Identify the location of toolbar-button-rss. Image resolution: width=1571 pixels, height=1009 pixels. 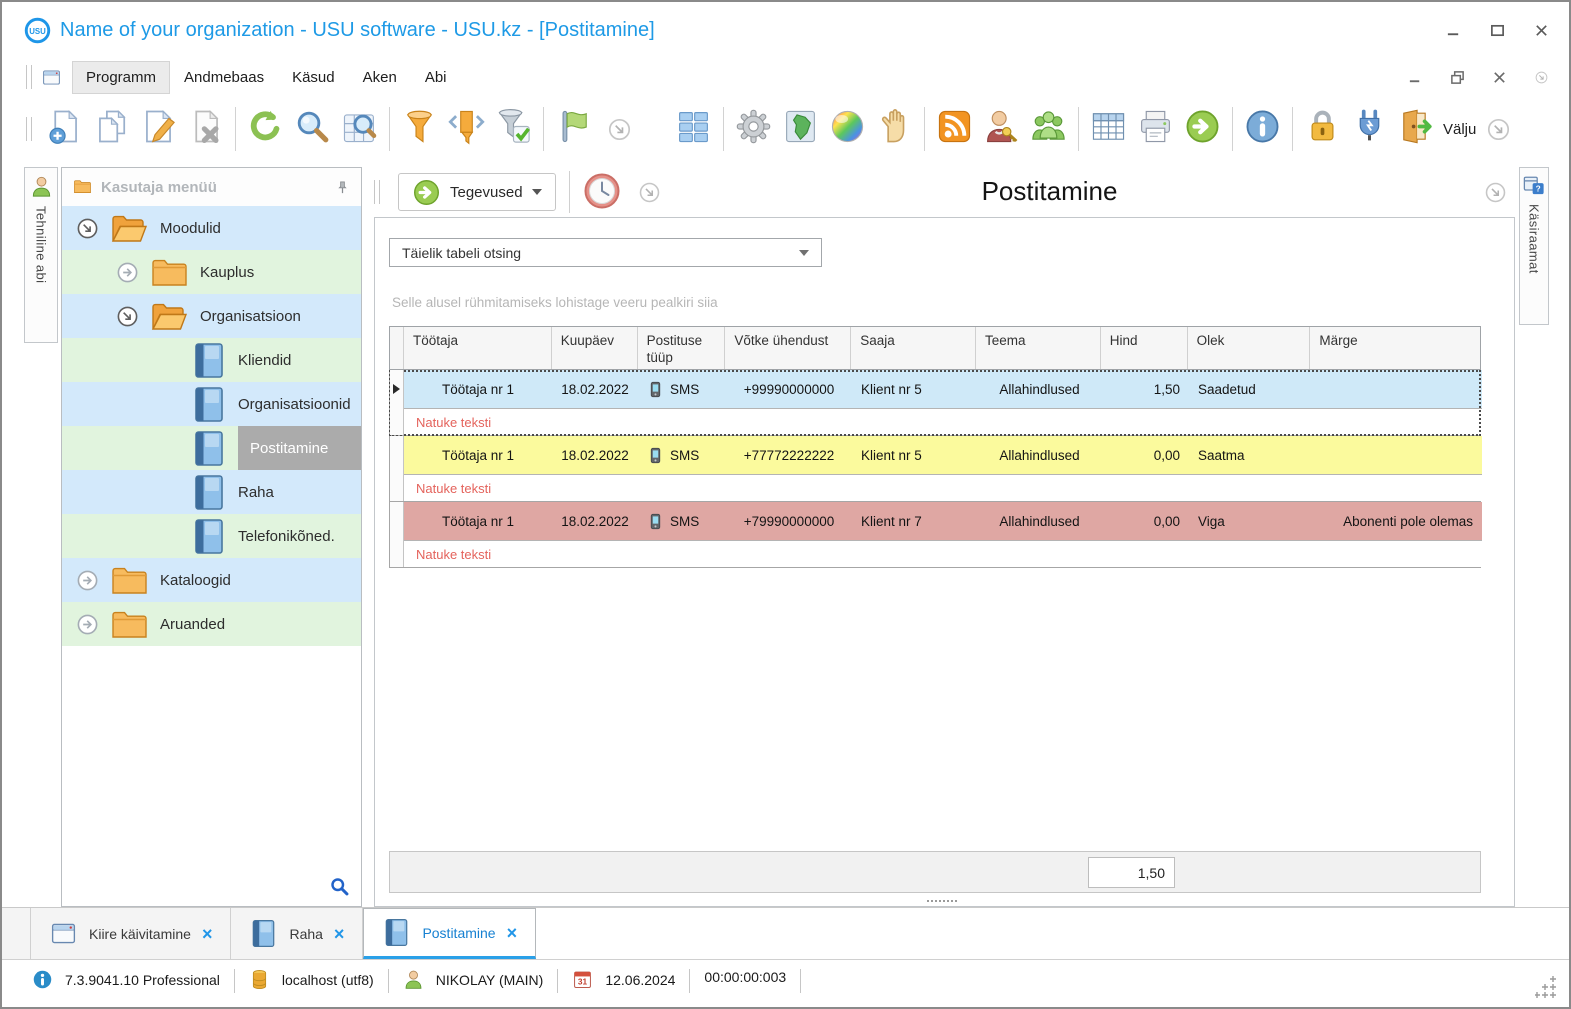
(954, 129).